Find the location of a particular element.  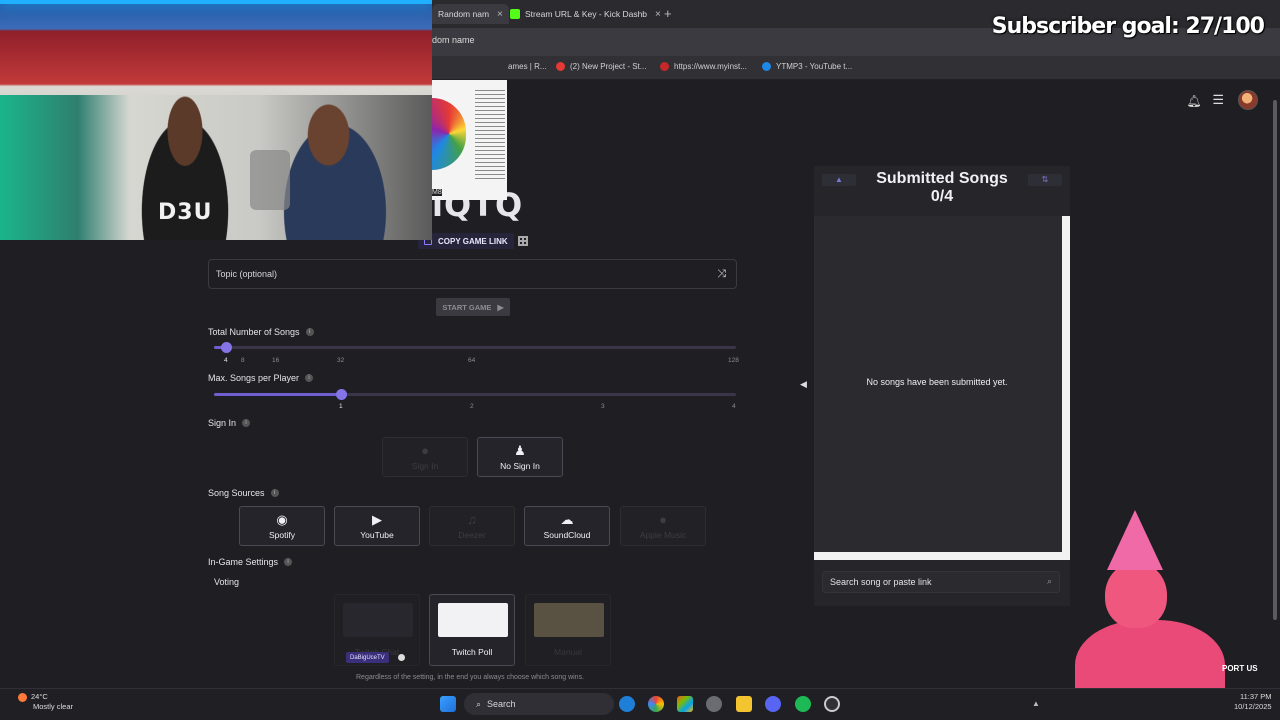

obs-icon is located at coordinates (832, 704).